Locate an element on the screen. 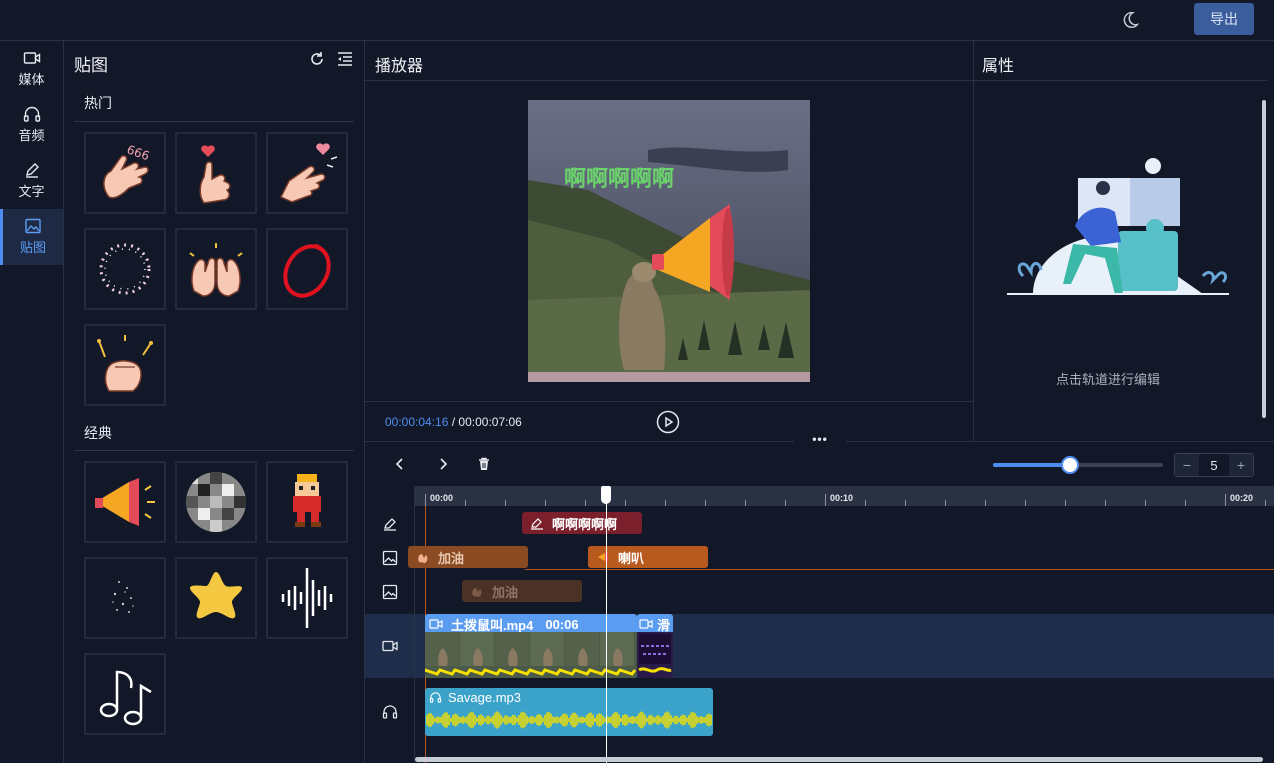  moon-icon is located at coordinates (1130, 20).